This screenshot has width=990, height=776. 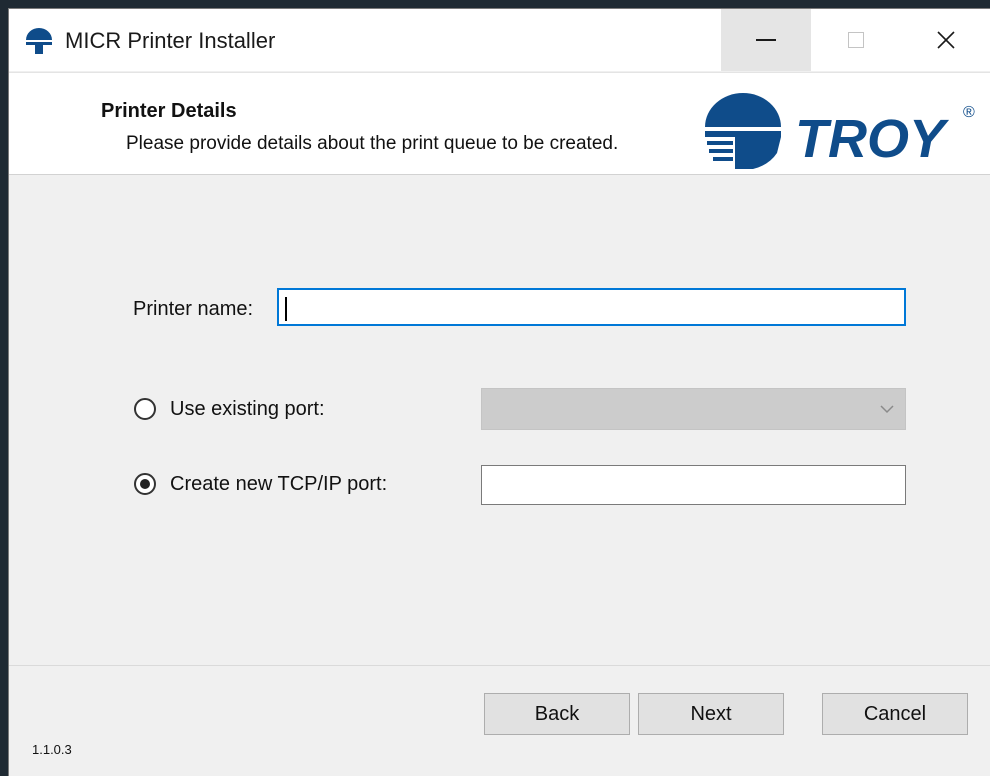 I want to click on close-button, so click(x=945, y=40).